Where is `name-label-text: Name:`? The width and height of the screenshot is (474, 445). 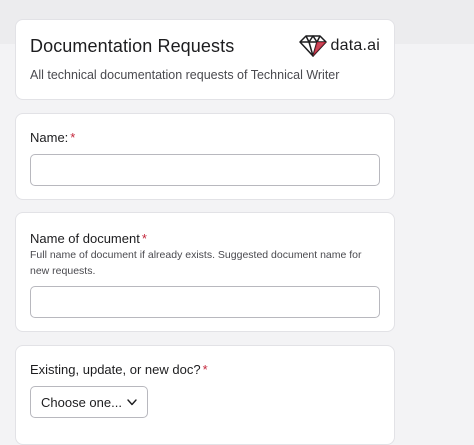
name-label-text: Name: is located at coordinates (49, 137).